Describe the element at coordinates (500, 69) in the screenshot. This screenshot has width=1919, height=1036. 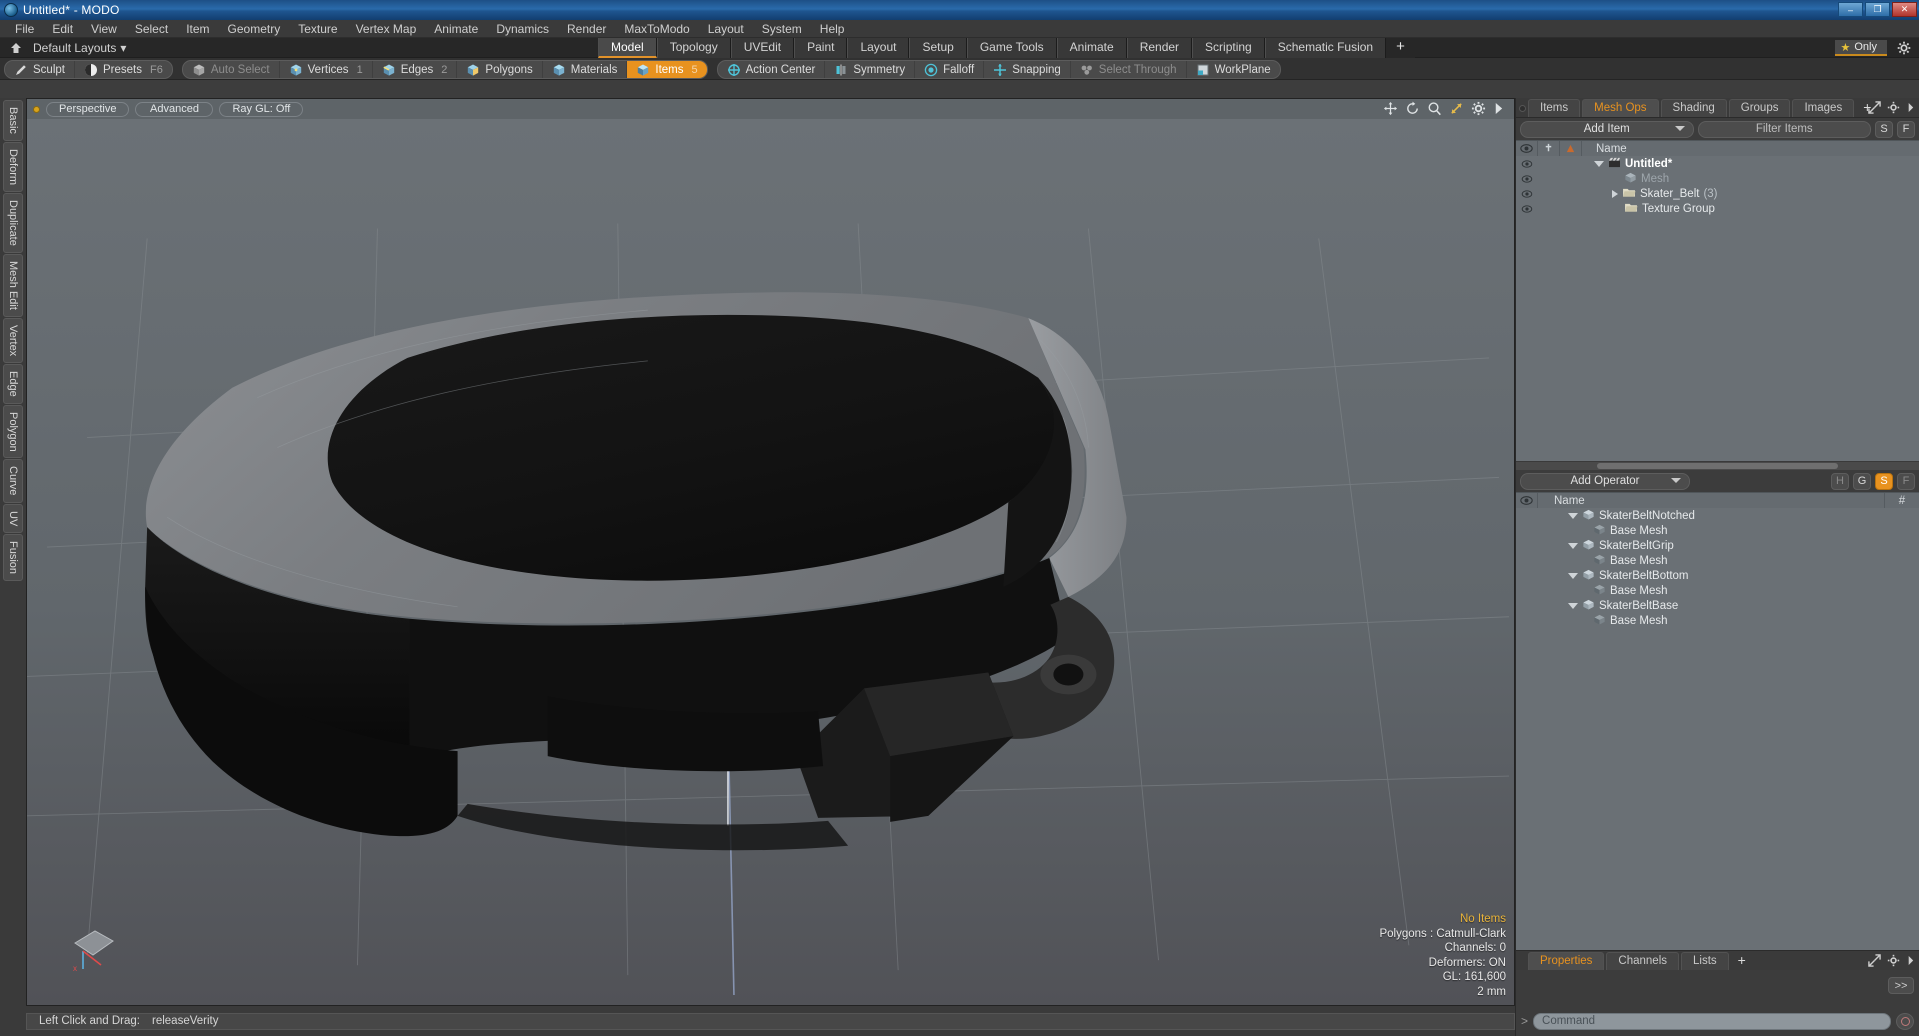
I see `polygons-button: Polygons` at that location.